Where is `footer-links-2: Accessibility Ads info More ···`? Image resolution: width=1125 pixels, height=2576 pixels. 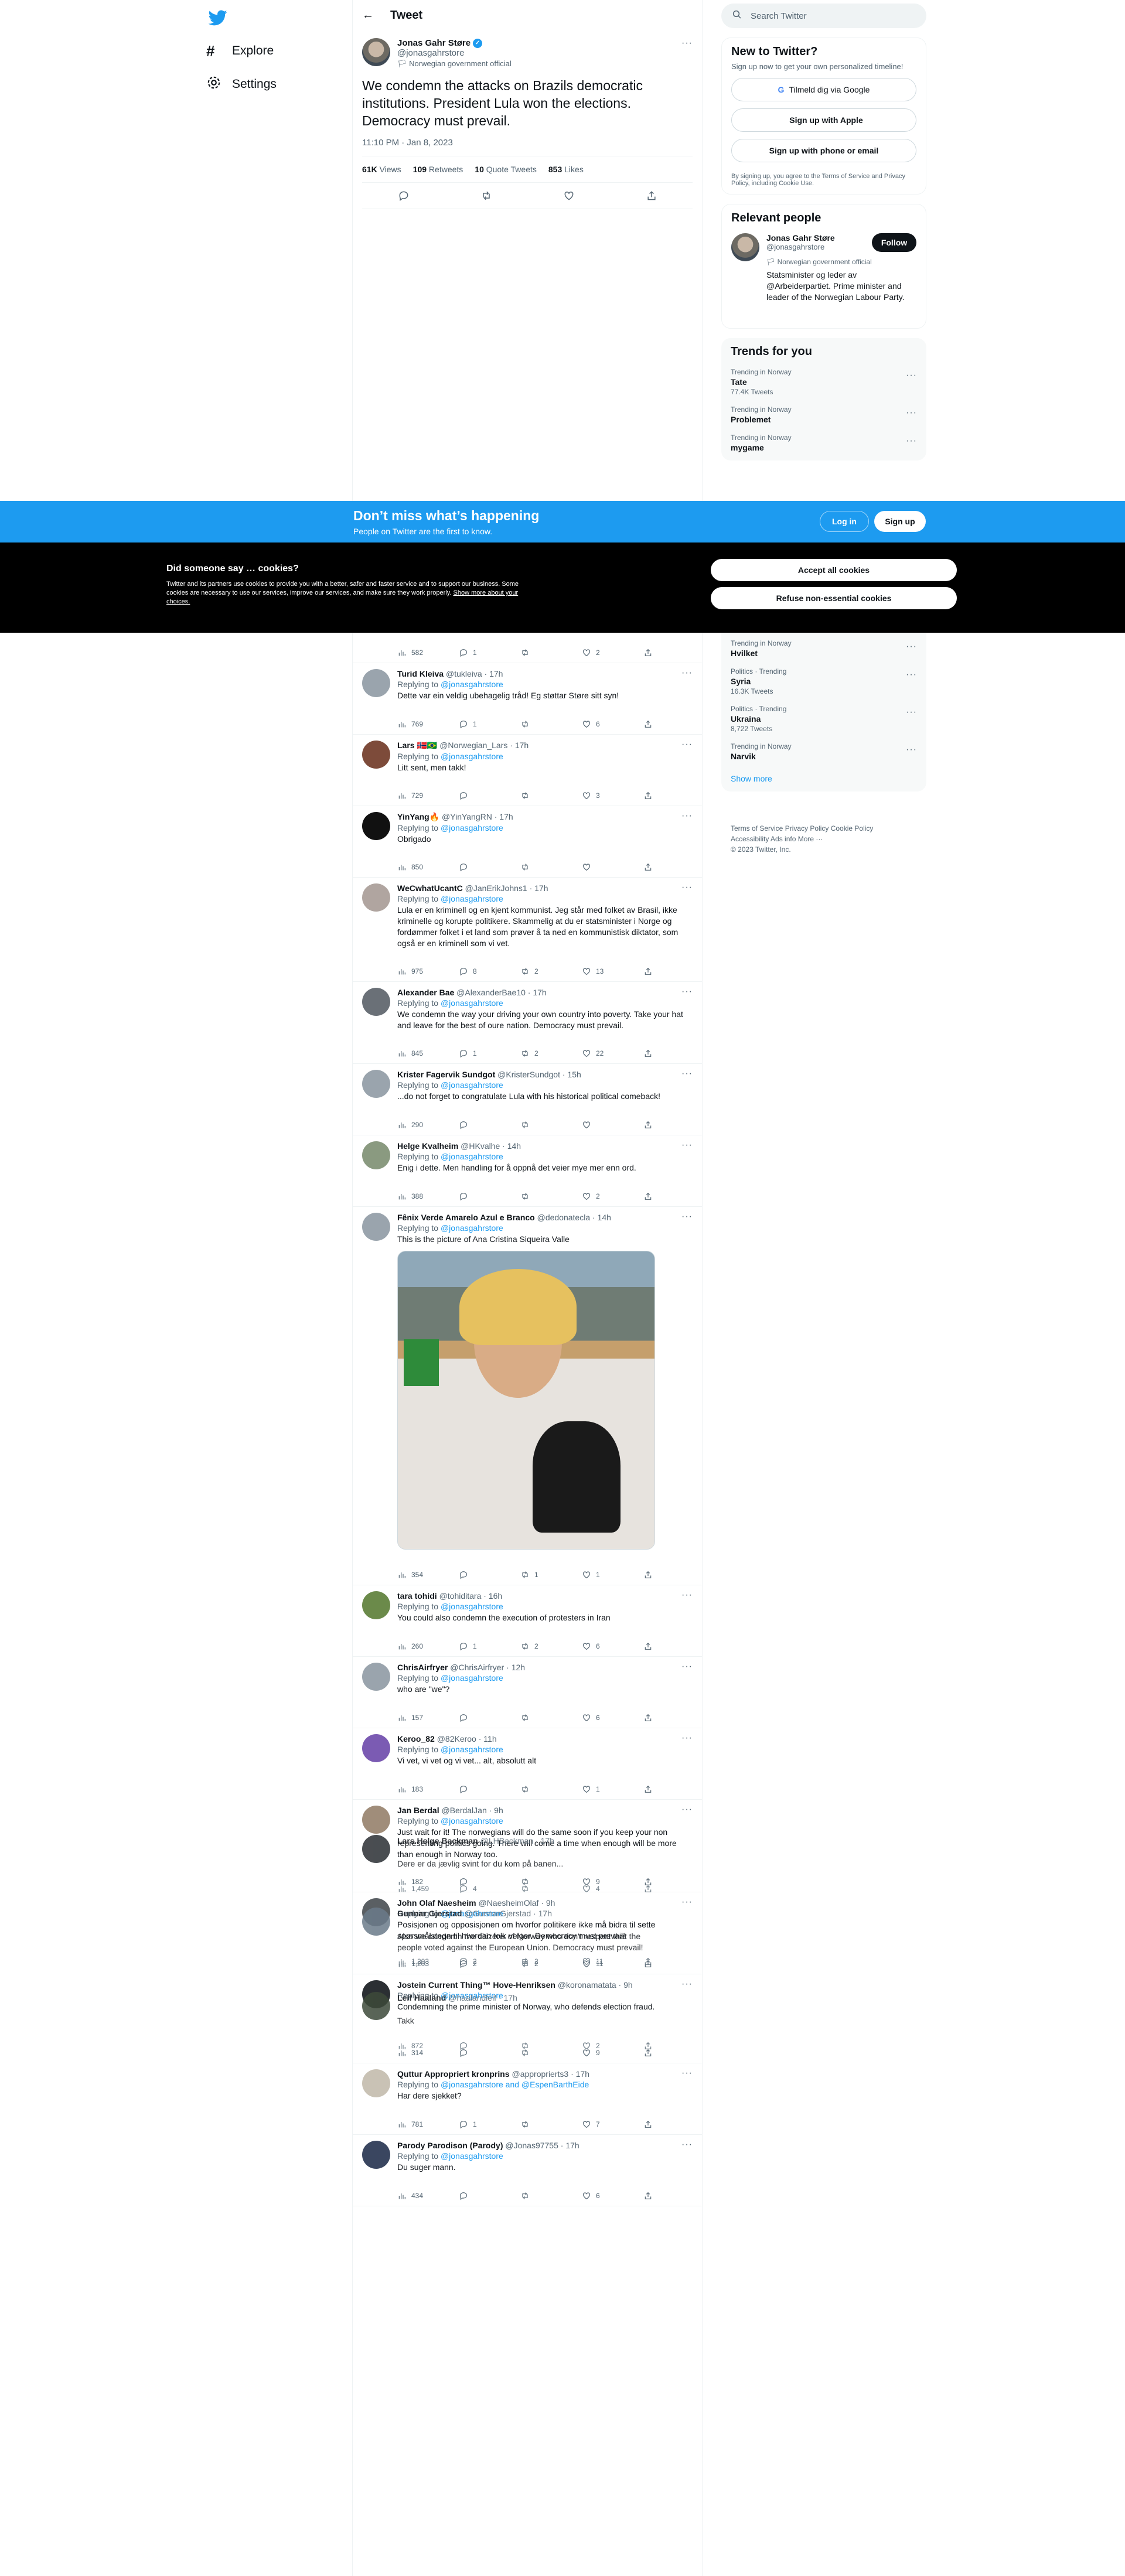 footer-links-2: Accessibility Ads info More ··· is located at coordinates (824, 839).